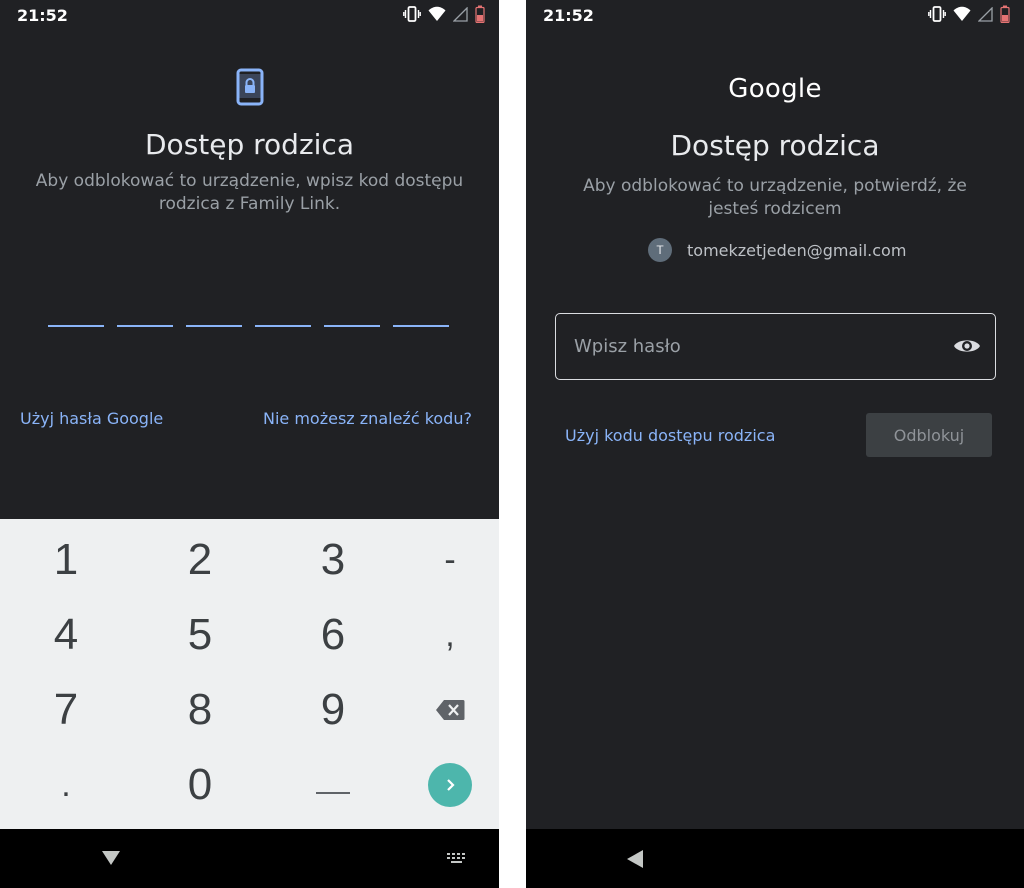 This screenshot has height=888, width=1024. I want to click on key-comma: ,, so click(443, 635).